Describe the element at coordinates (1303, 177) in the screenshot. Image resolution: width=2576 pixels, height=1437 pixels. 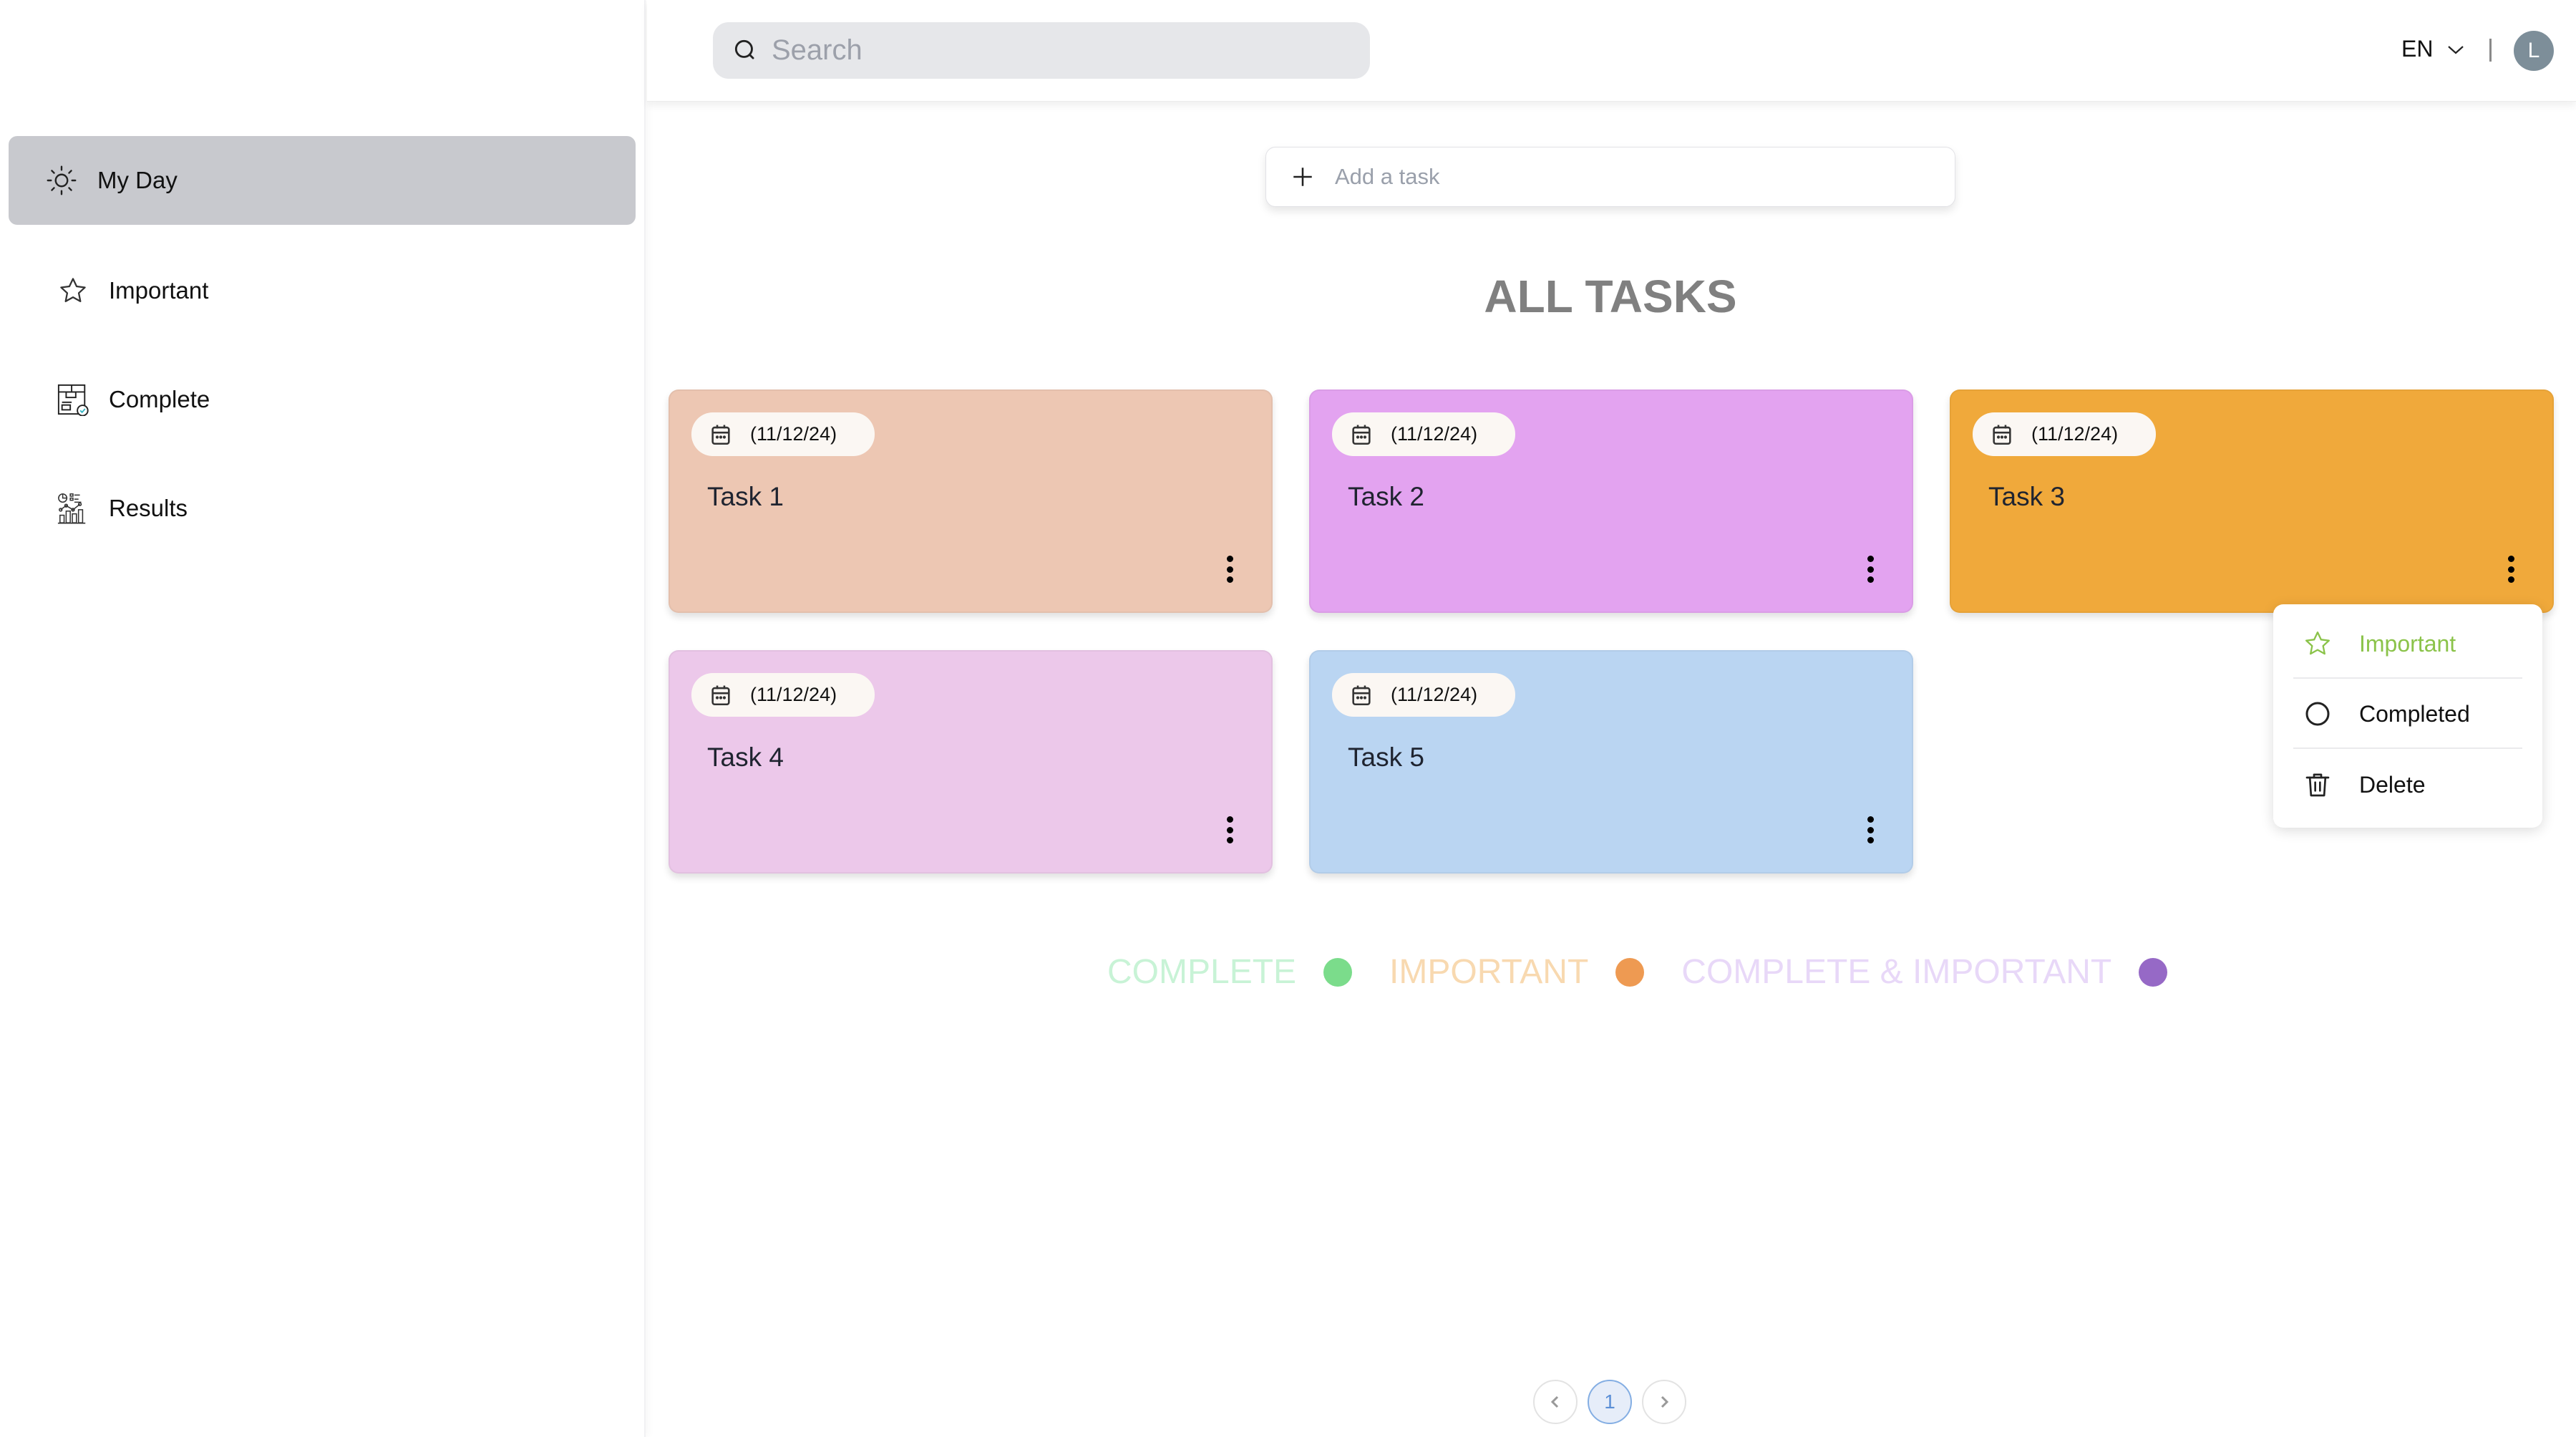
I see `plus-icon` at that location.